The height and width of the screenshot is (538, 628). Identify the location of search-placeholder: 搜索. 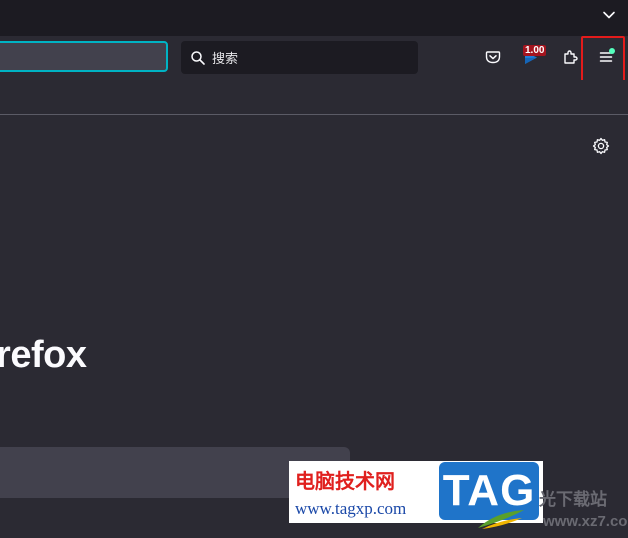
(225, 59).